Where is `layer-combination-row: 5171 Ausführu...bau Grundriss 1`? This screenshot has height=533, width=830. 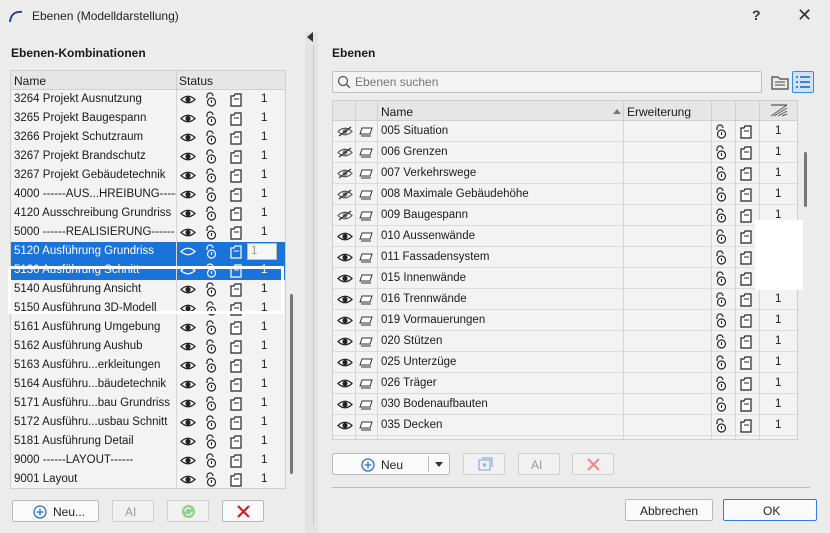
layer-combination-row: 5171 Ausführu...bau Grundriss 1 is located at coordinates (148, 403).